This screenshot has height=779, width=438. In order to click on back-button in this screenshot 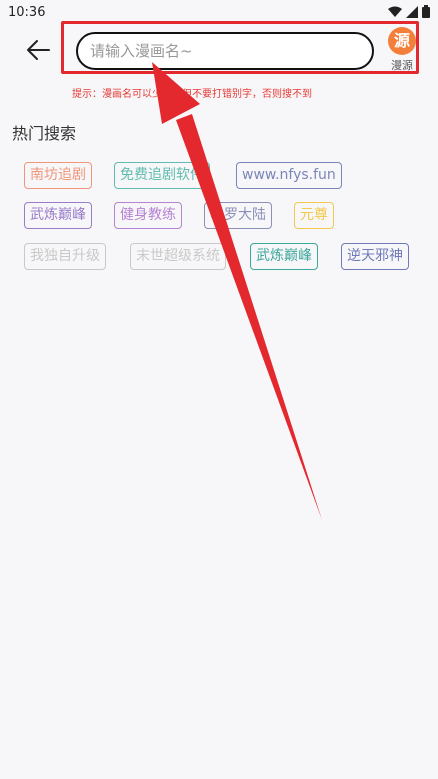, I will do `click(38, 52)`.